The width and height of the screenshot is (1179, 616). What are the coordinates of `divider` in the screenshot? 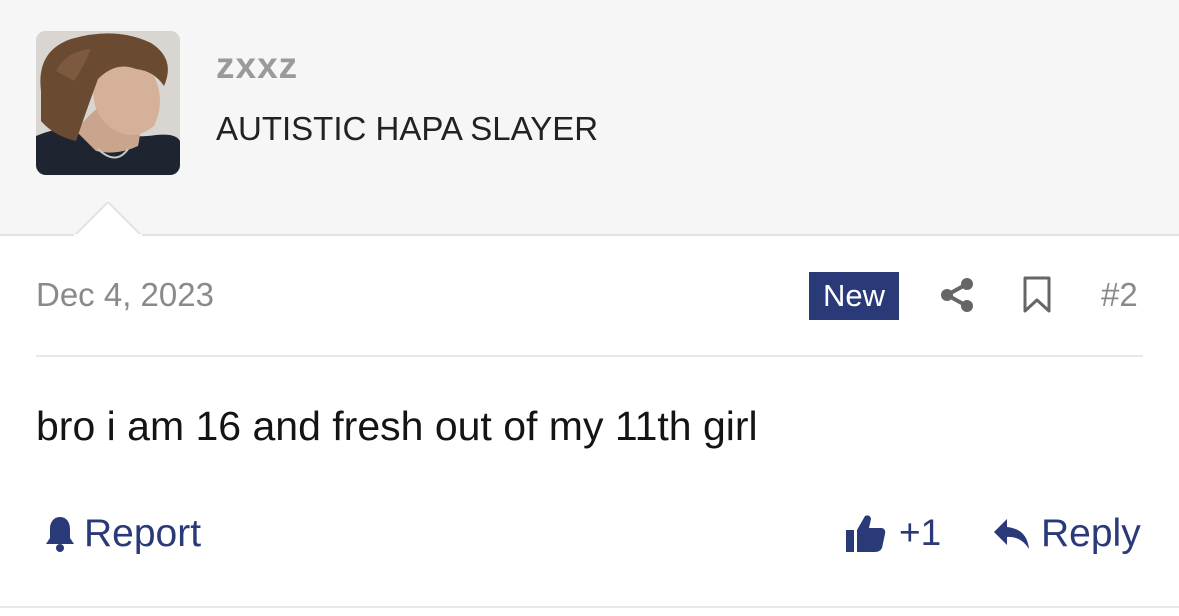 It's located at (589, 356).